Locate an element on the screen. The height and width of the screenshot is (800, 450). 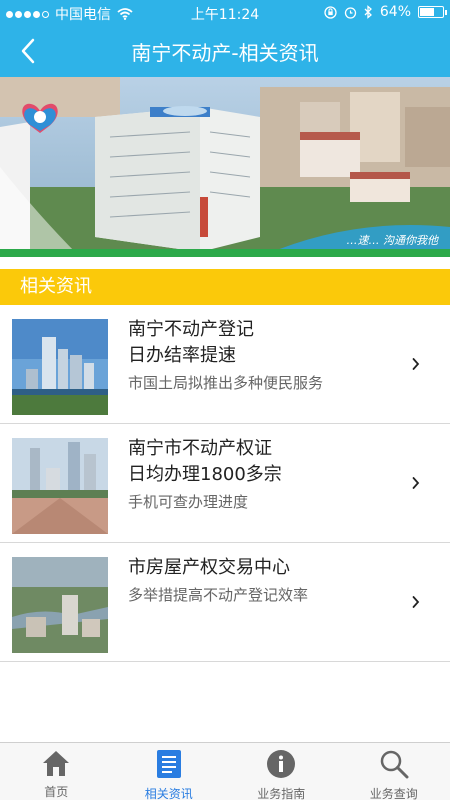
news-title-line: 日均办理1800多宗 is located at coordinates (205, 474).